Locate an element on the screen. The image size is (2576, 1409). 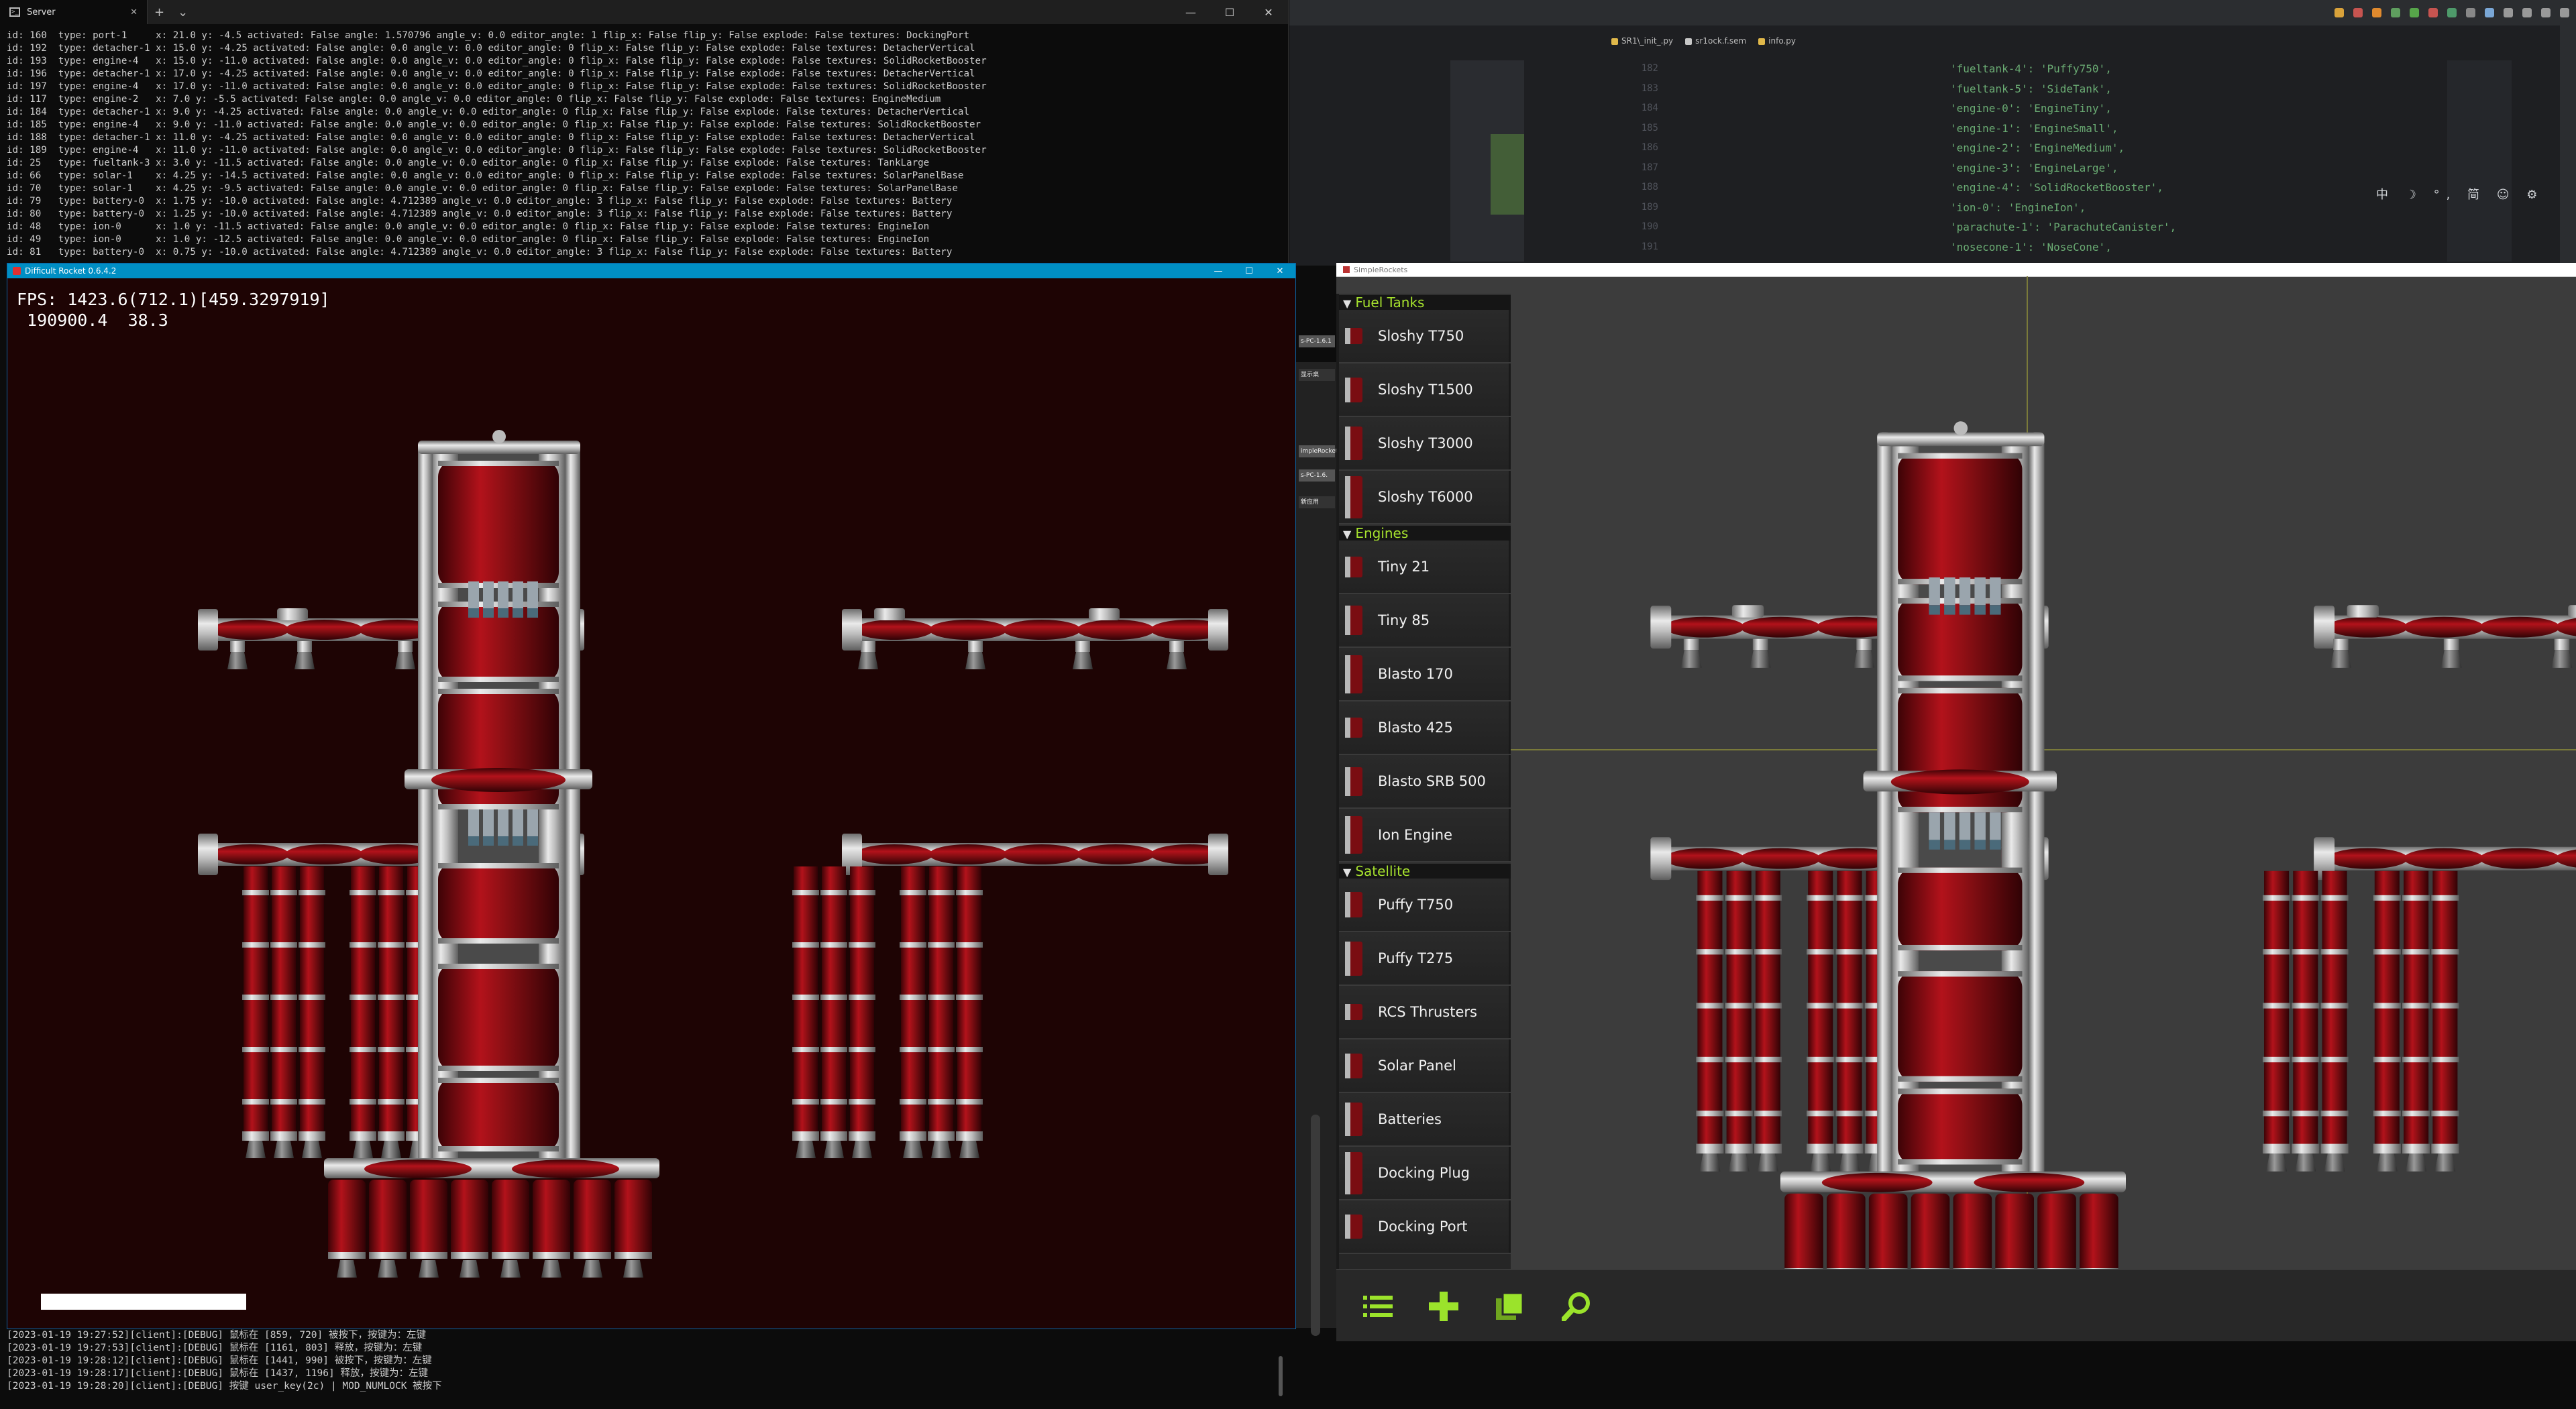
category-label: Fuel Tanks is located at coordinates (1390, 302).